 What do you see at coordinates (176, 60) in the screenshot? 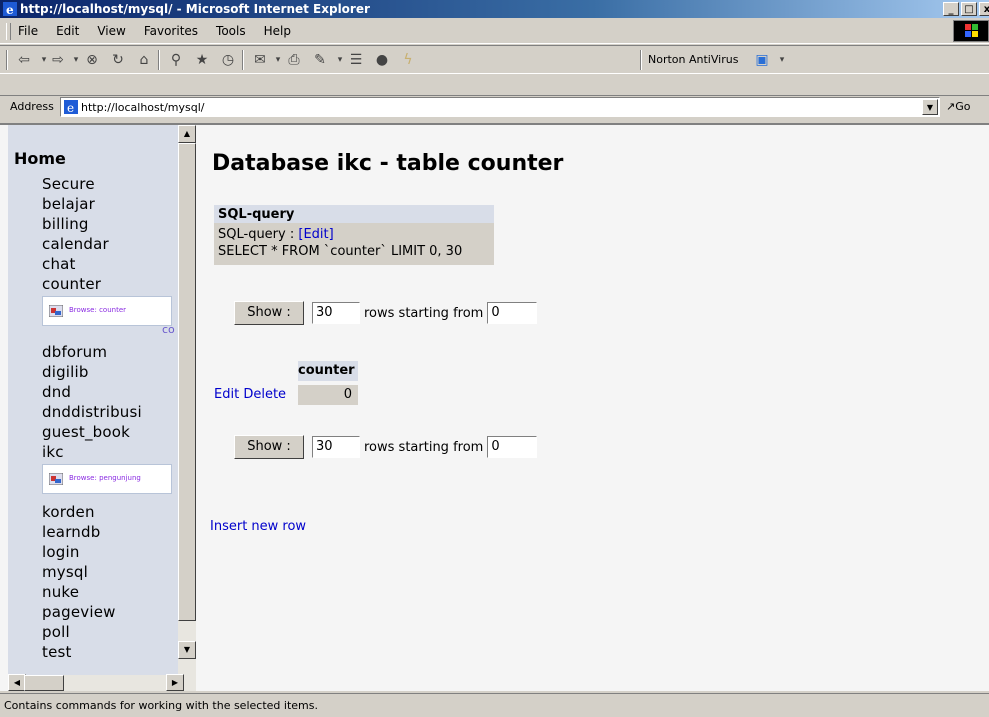
I see `search-icon: ⚲` at bounding box center [176, 60].